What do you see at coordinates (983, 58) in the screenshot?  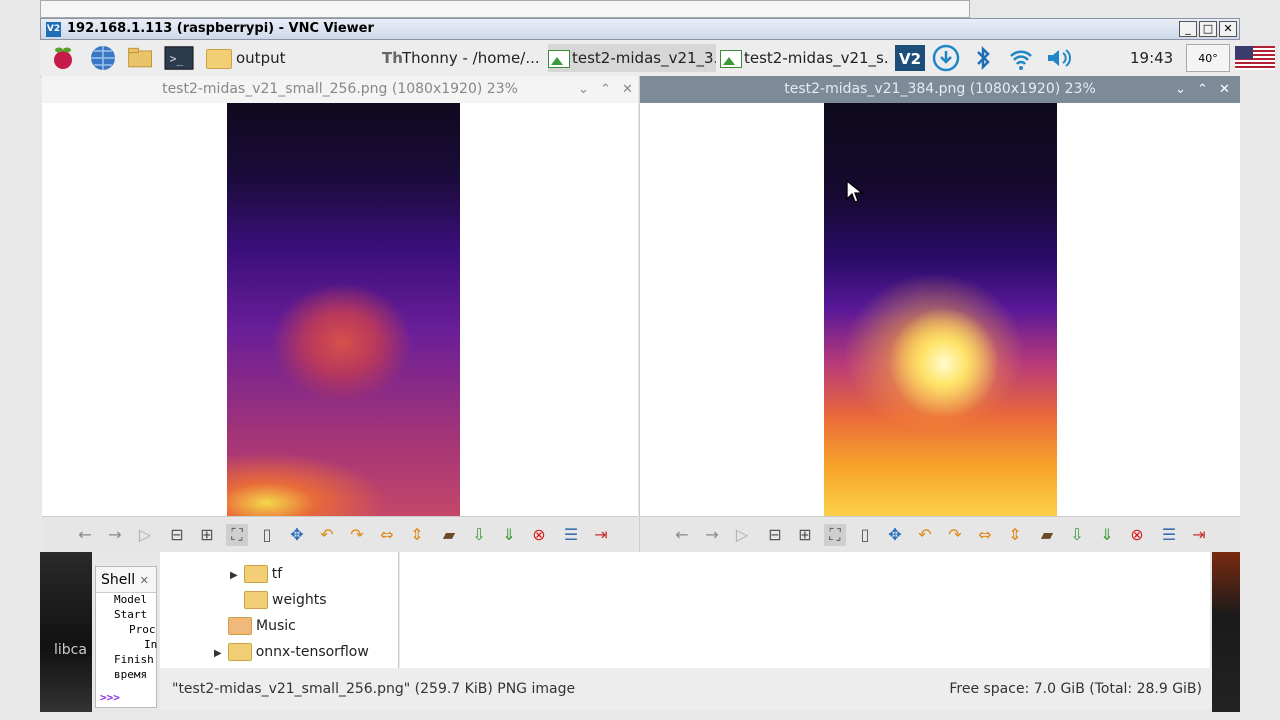 I see `bluetooth-icon` at bounding box center [983, 58].